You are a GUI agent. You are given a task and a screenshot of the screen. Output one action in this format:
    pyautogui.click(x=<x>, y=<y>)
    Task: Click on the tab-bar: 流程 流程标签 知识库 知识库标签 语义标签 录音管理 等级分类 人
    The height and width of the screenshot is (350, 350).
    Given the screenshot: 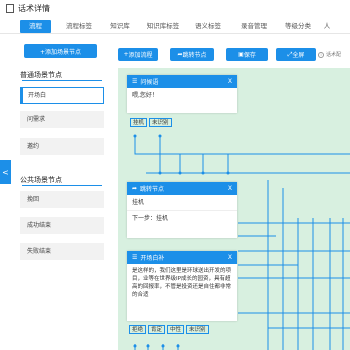 What is the action you would take?
    pyautogui.click(x=175, y=27)
    